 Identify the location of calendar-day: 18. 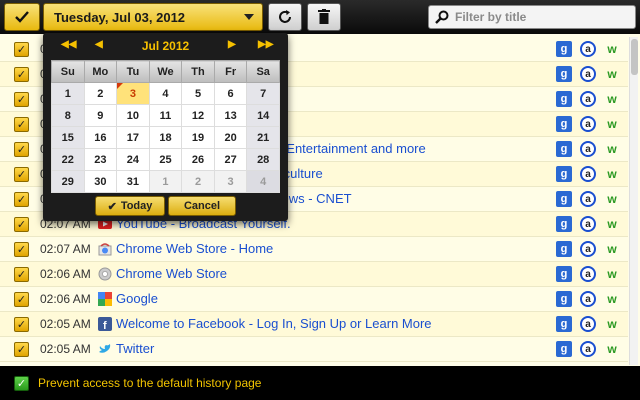
(165, 137).